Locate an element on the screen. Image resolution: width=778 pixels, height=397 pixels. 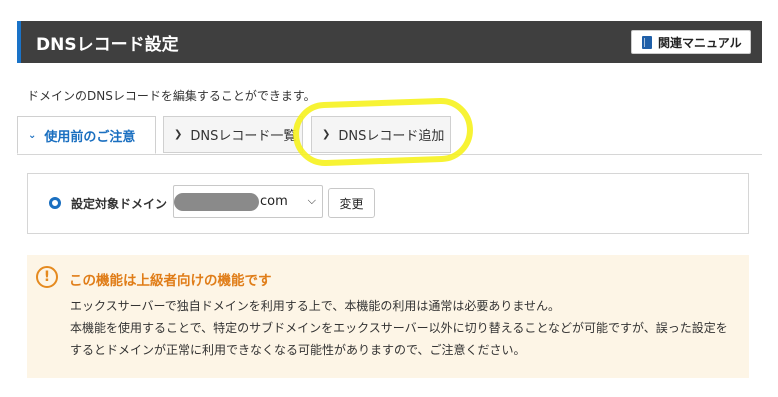
chevron-down-icon: ⌵ is located at coordinates (311, 200).